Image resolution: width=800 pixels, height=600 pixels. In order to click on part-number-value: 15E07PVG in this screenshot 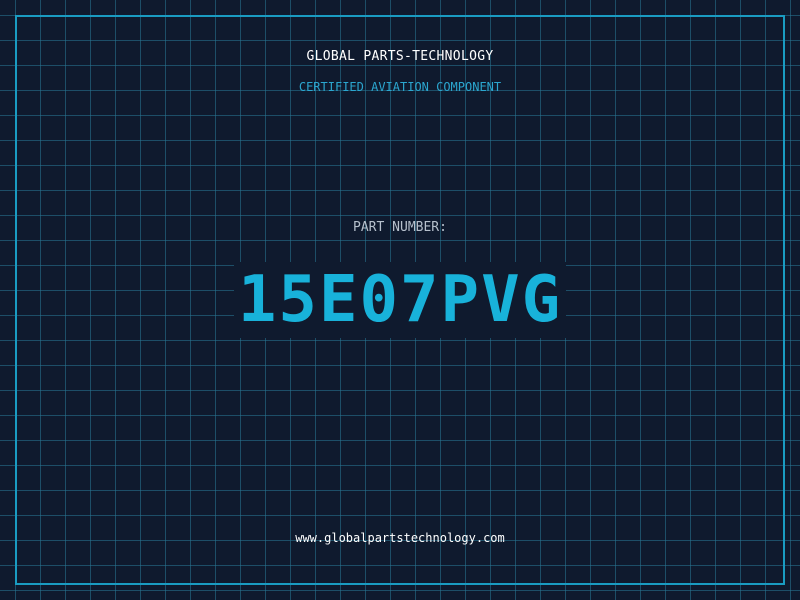, I will do `click(400, 300)`.